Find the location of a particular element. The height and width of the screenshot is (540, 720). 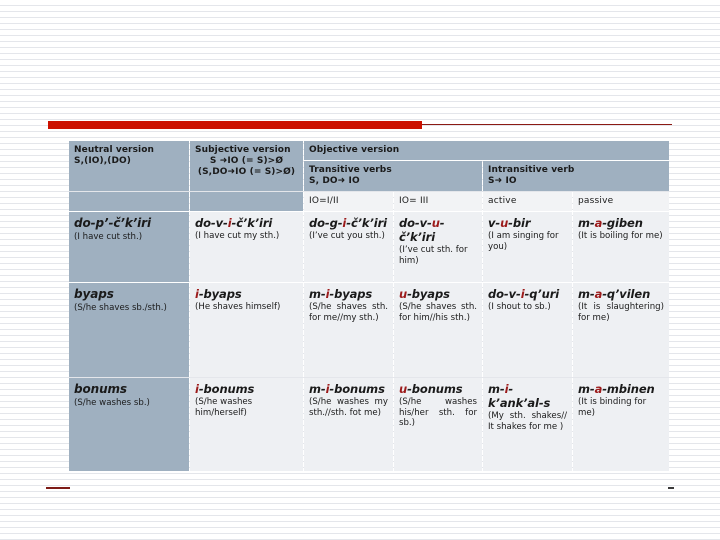

form-segment: do-g- is located at coordinates (326, 222).